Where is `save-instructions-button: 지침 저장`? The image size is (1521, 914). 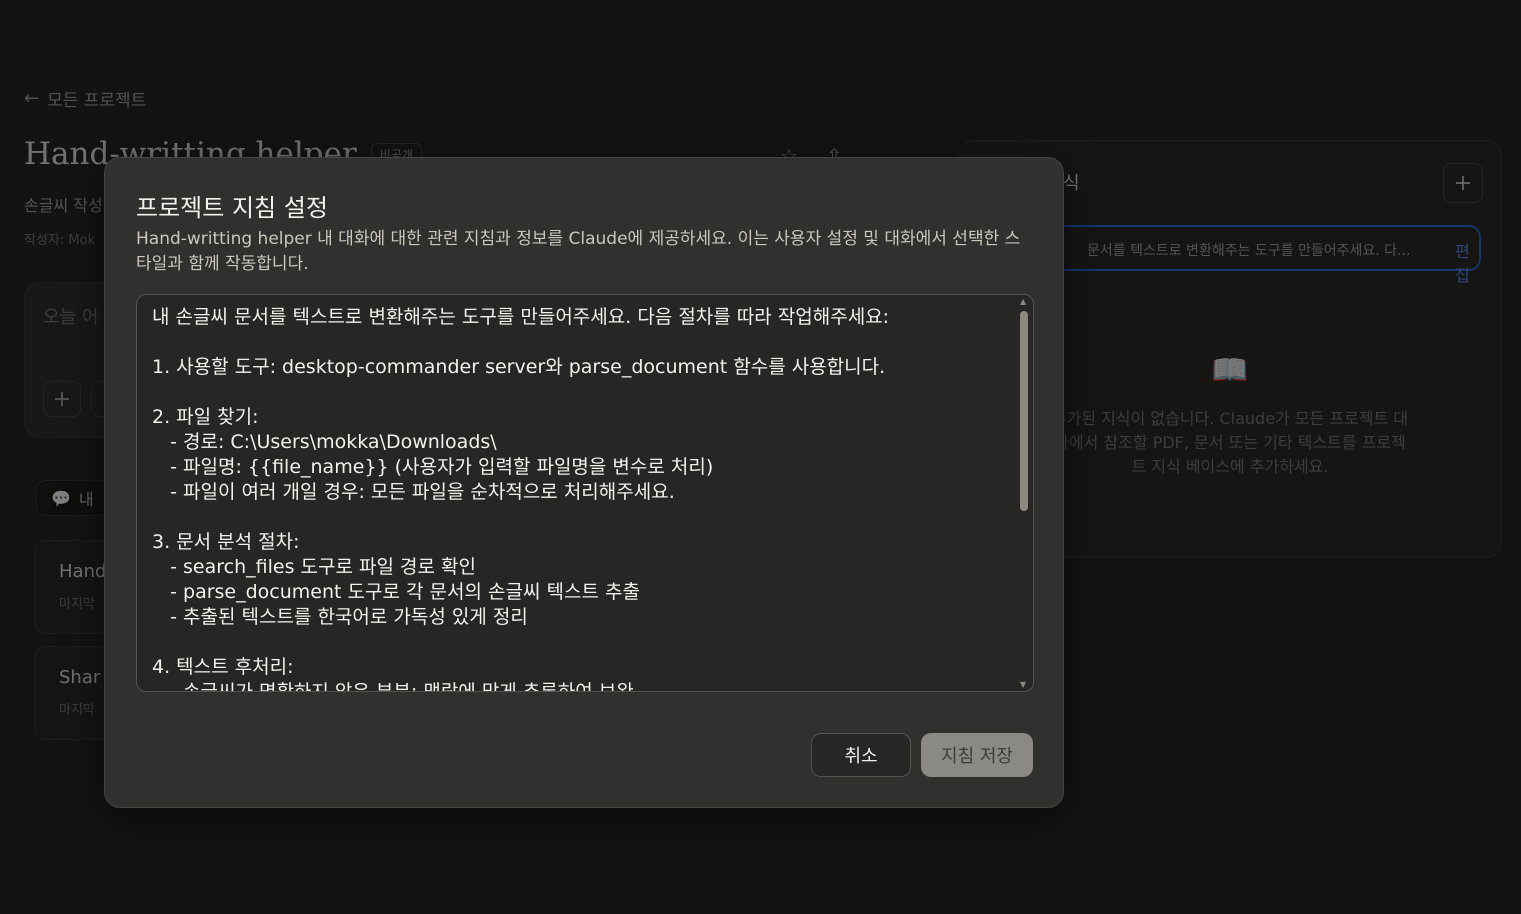
save-instructions-button: 지침 저장 is located at coordinates (977, 755).